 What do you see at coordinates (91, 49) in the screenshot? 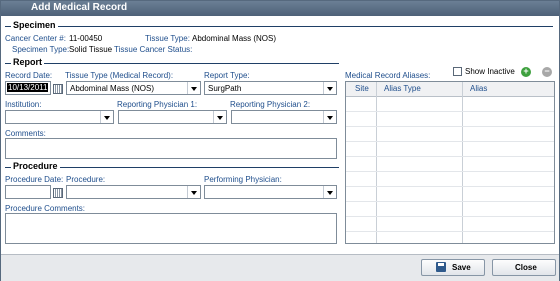
I see `specimen-type-value: Solid Tissue` at bounding box center [91, 49].